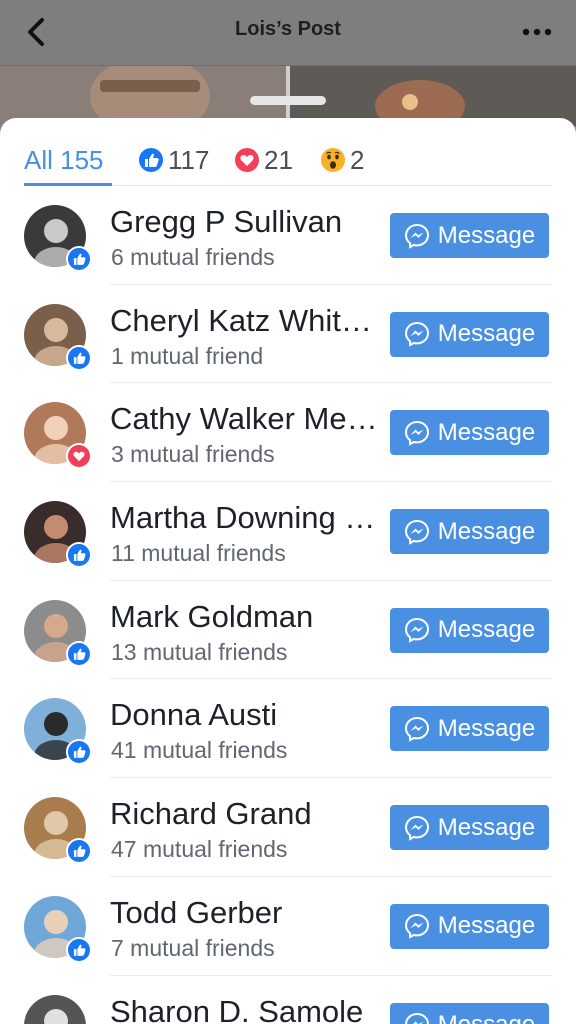 Image resolution: width=576 pixels, height=1024 pixels. Describe the element at coordinates (246, 222) in the screenshot. I see `person-name: Gregg P Sullivan` at that location.